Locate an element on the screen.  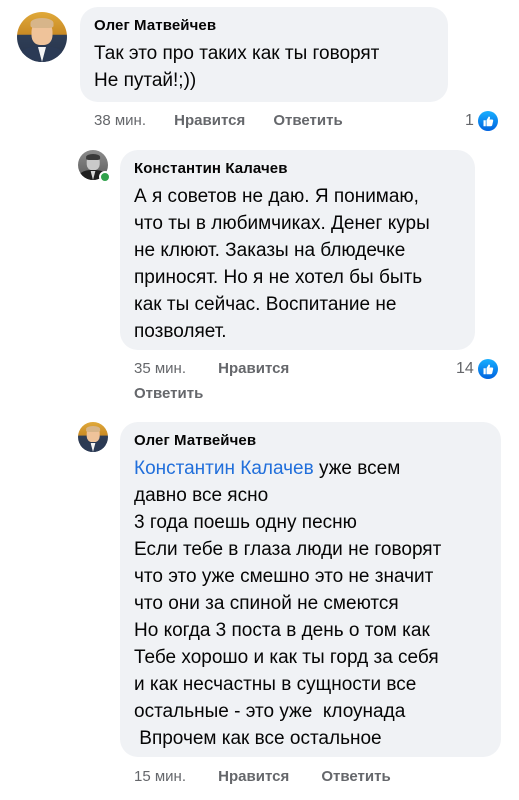
comment-actions: Ответить is located at coordinates (168, 393).